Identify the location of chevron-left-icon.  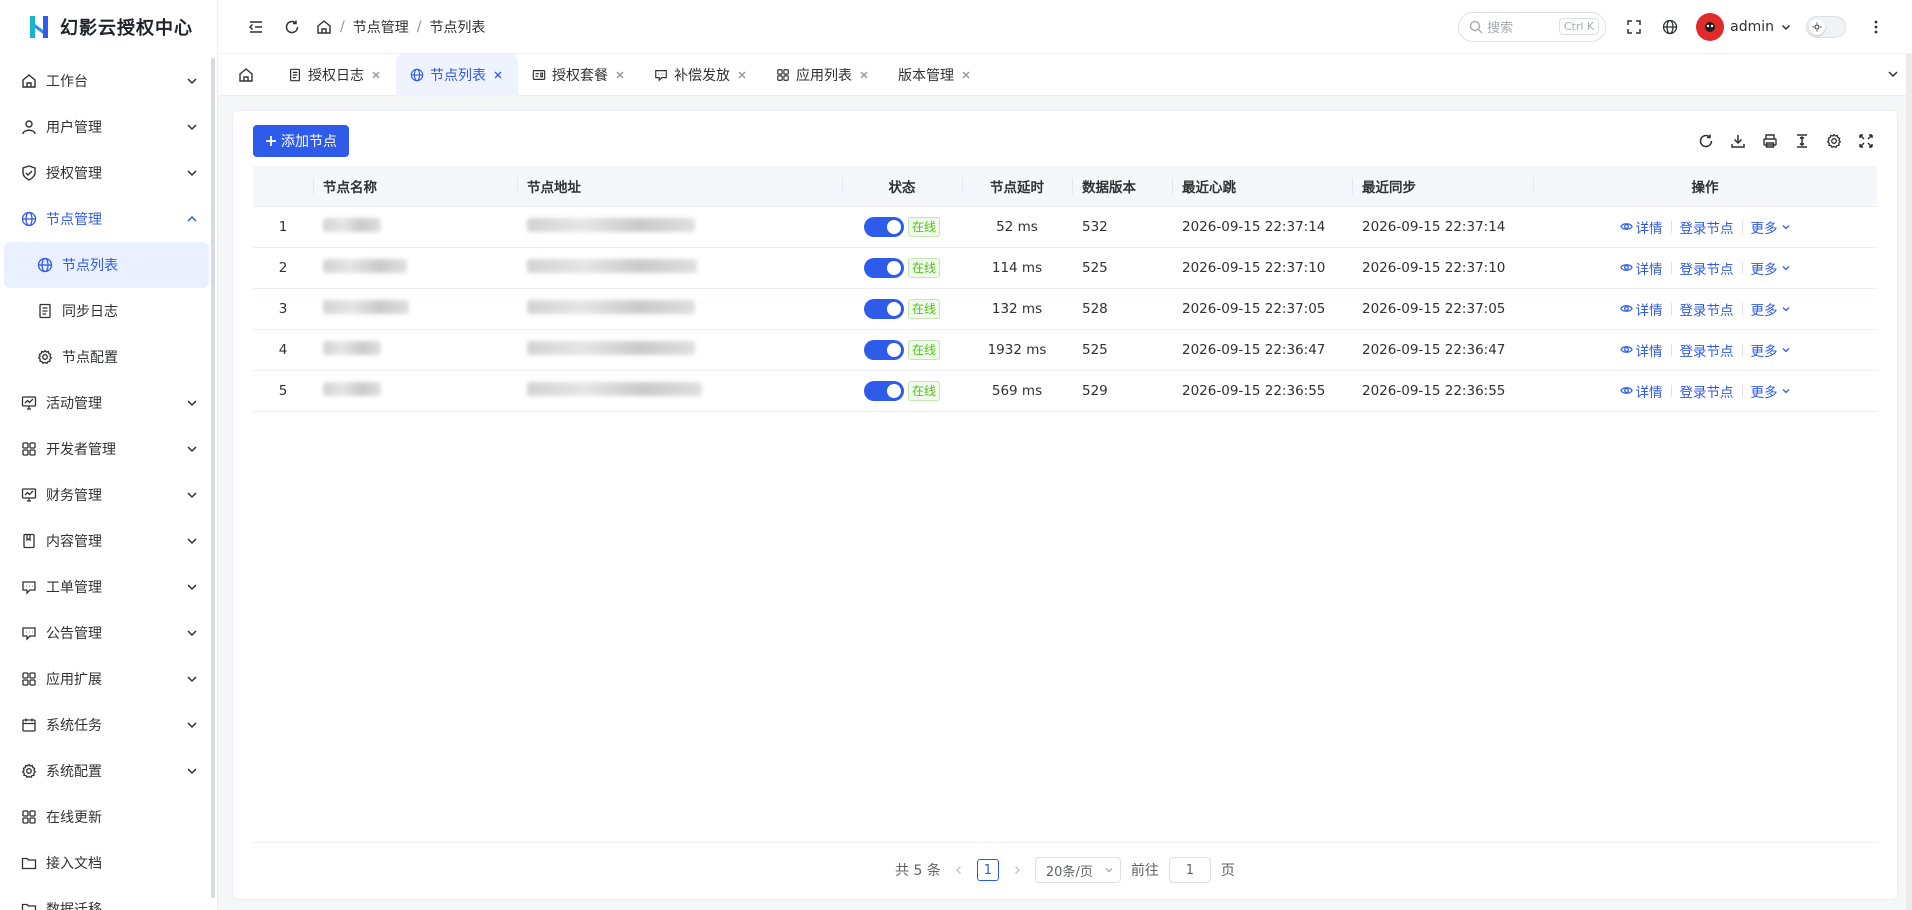
(959, 870).